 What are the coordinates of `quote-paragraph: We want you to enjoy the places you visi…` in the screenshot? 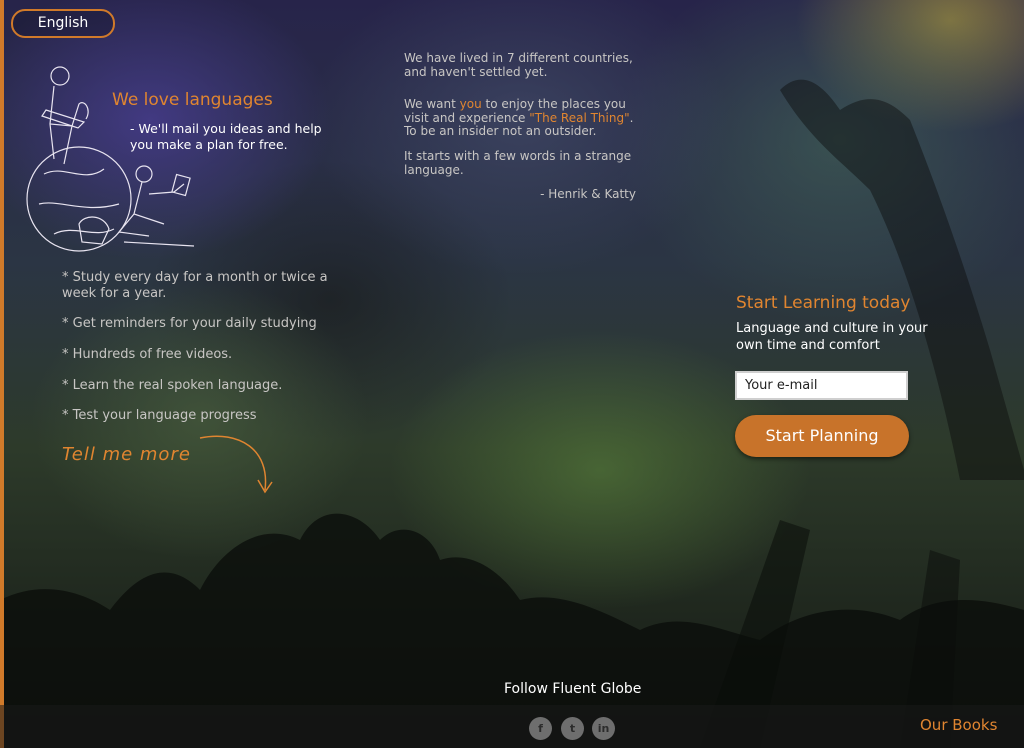 It's located at (519, 117).